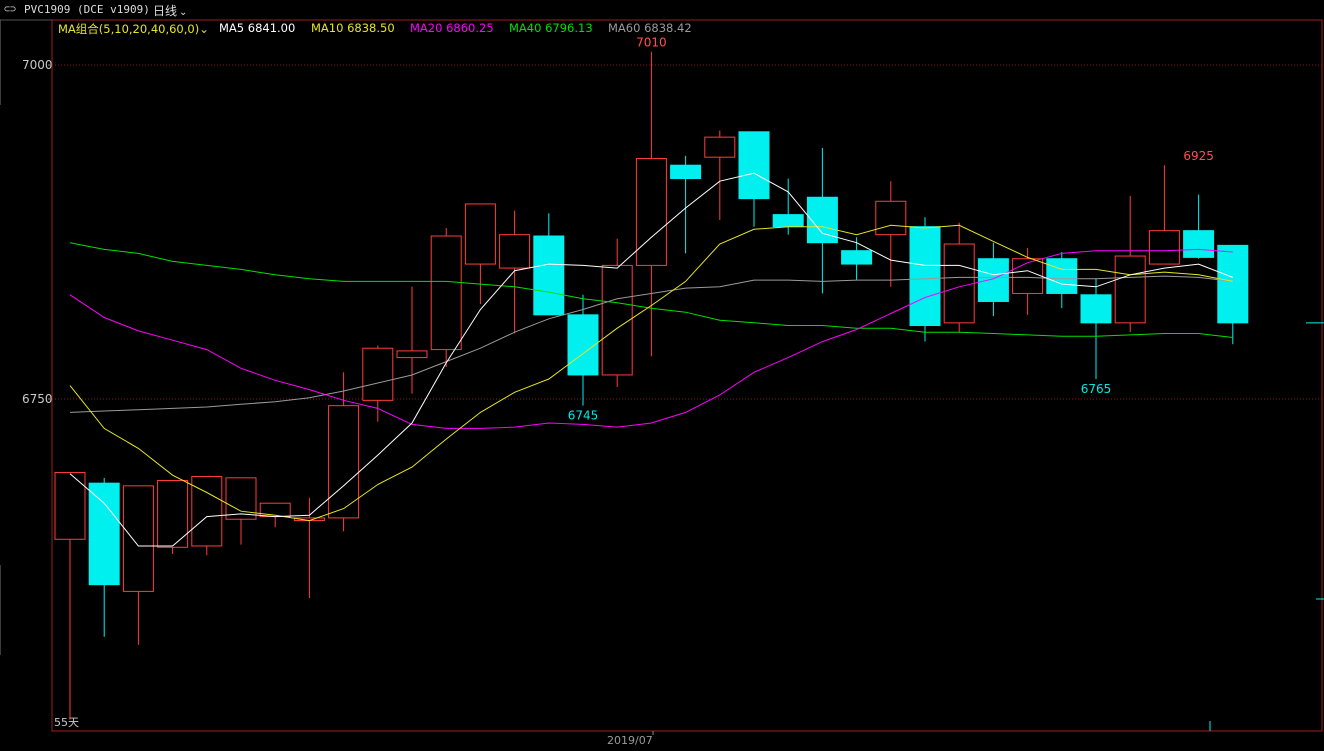 The height and width of the screenshot is (751, 1324). What do you see at coordinates (1096, 389) in the screenshot?
I see `extreme-price-label: 6765` at bounding box center [1096, 389].